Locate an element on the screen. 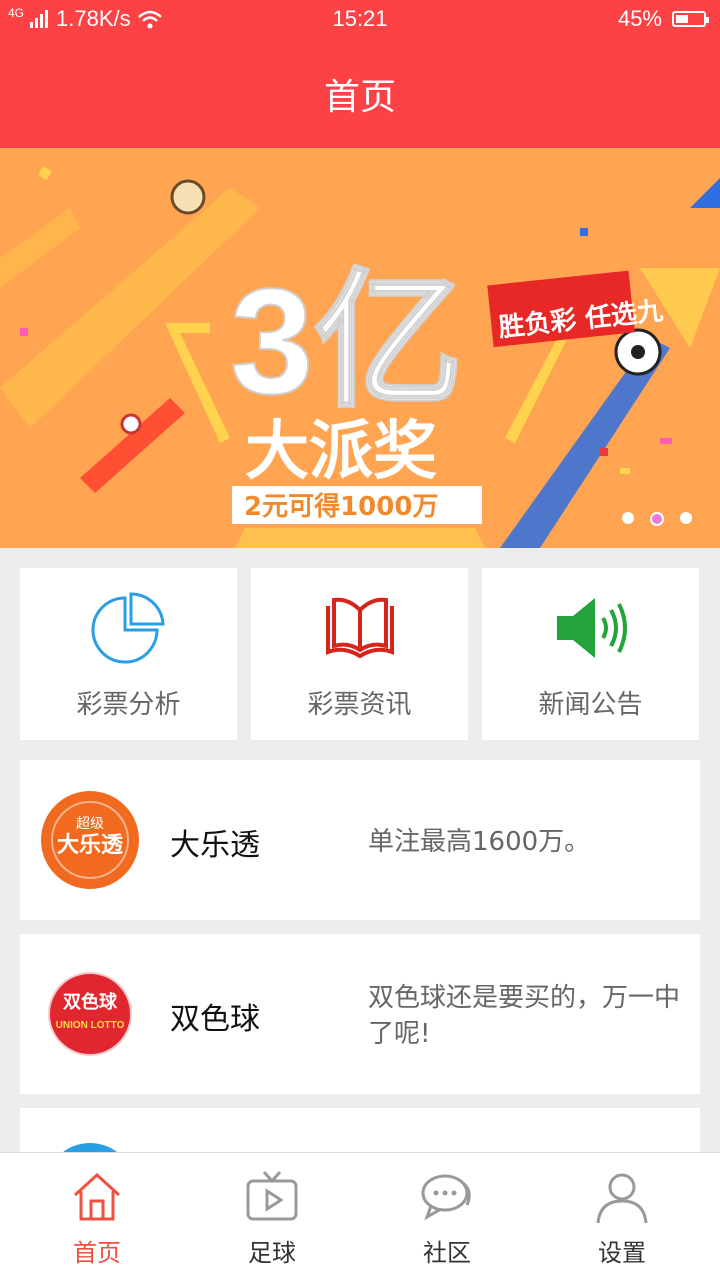  svg-text: 超级 is located at coordinates (90, 824).